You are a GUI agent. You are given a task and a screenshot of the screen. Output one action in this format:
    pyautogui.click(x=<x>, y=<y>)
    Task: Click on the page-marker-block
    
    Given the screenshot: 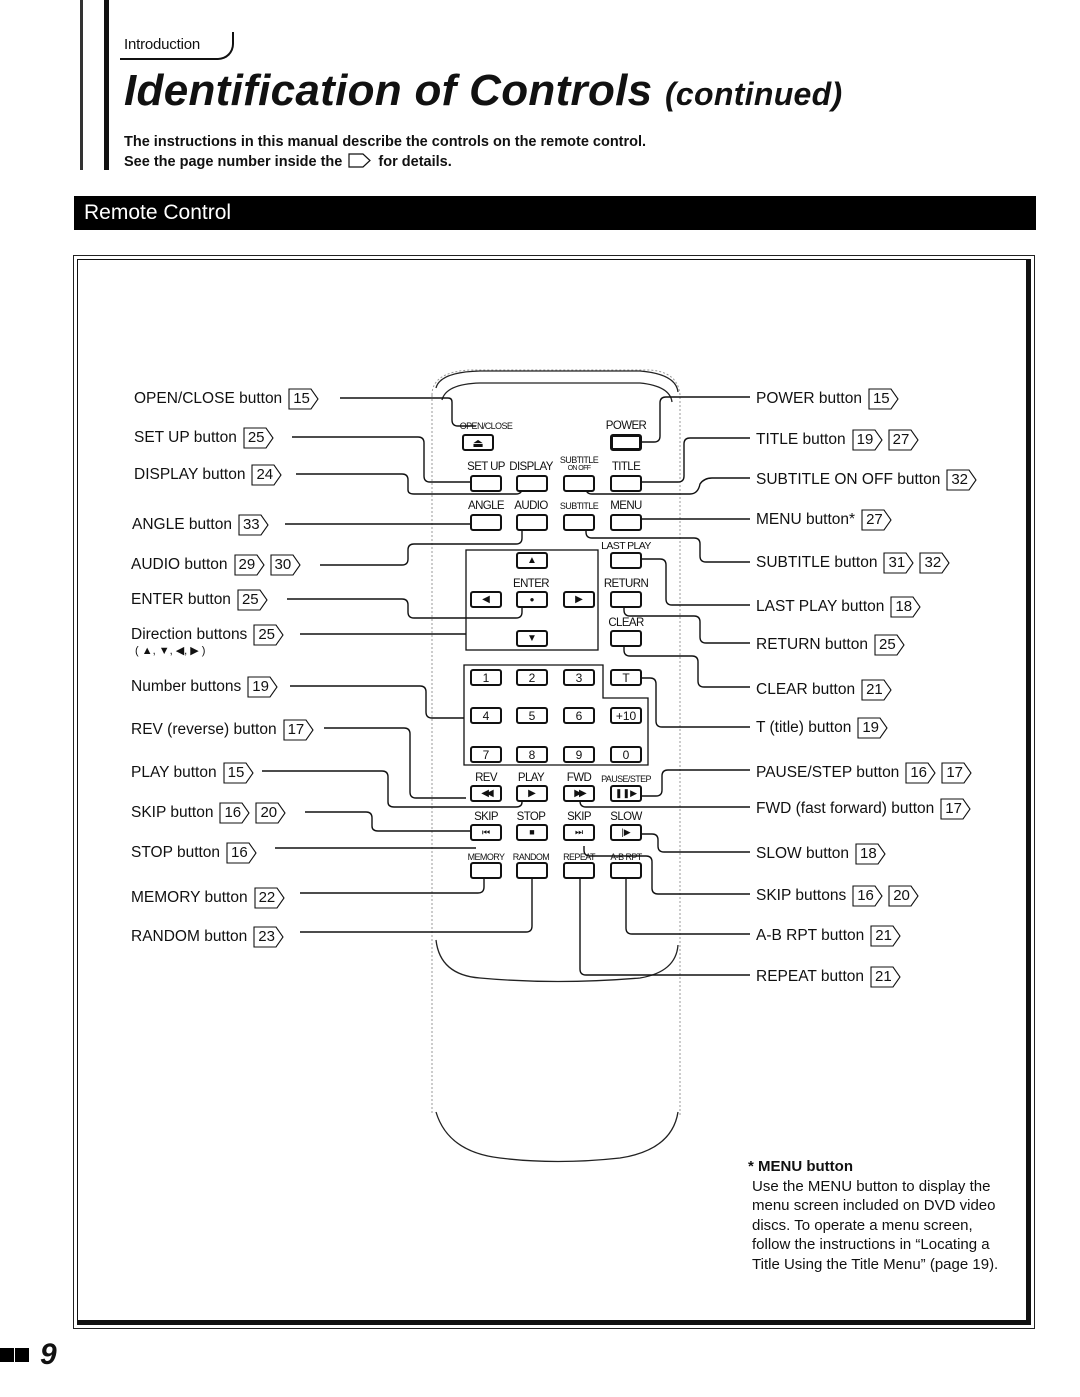 What is the action you would take?
    pyautogui.click(x=22, y=1355)
    